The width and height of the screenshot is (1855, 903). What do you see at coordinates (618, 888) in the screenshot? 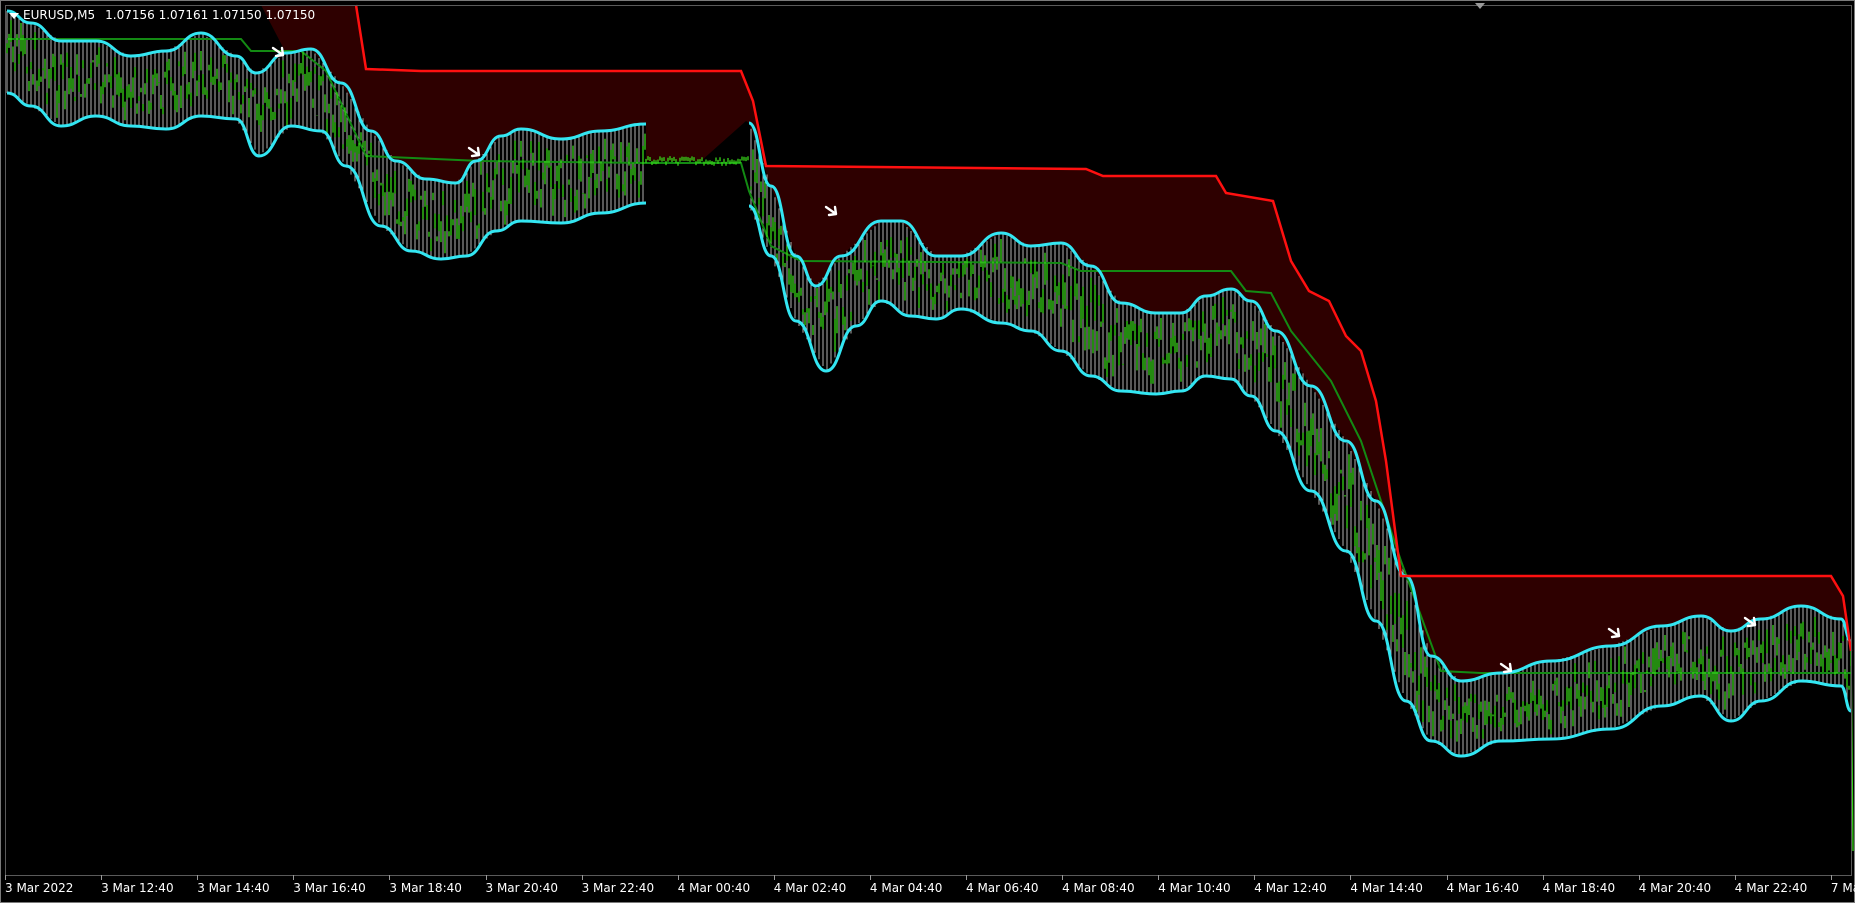
I see `time-tick-label: 3 Mar 22:40` at bounding box center [618, 888].